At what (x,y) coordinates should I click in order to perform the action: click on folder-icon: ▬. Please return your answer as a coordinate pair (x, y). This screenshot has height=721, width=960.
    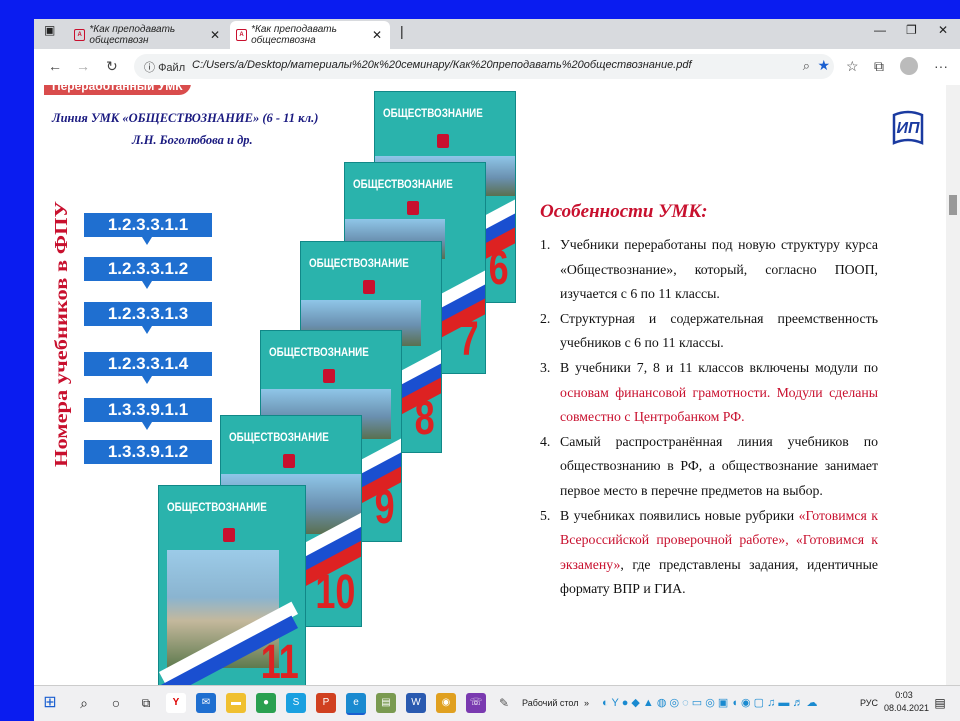
    Looking at the image, I should click on (236, 703).